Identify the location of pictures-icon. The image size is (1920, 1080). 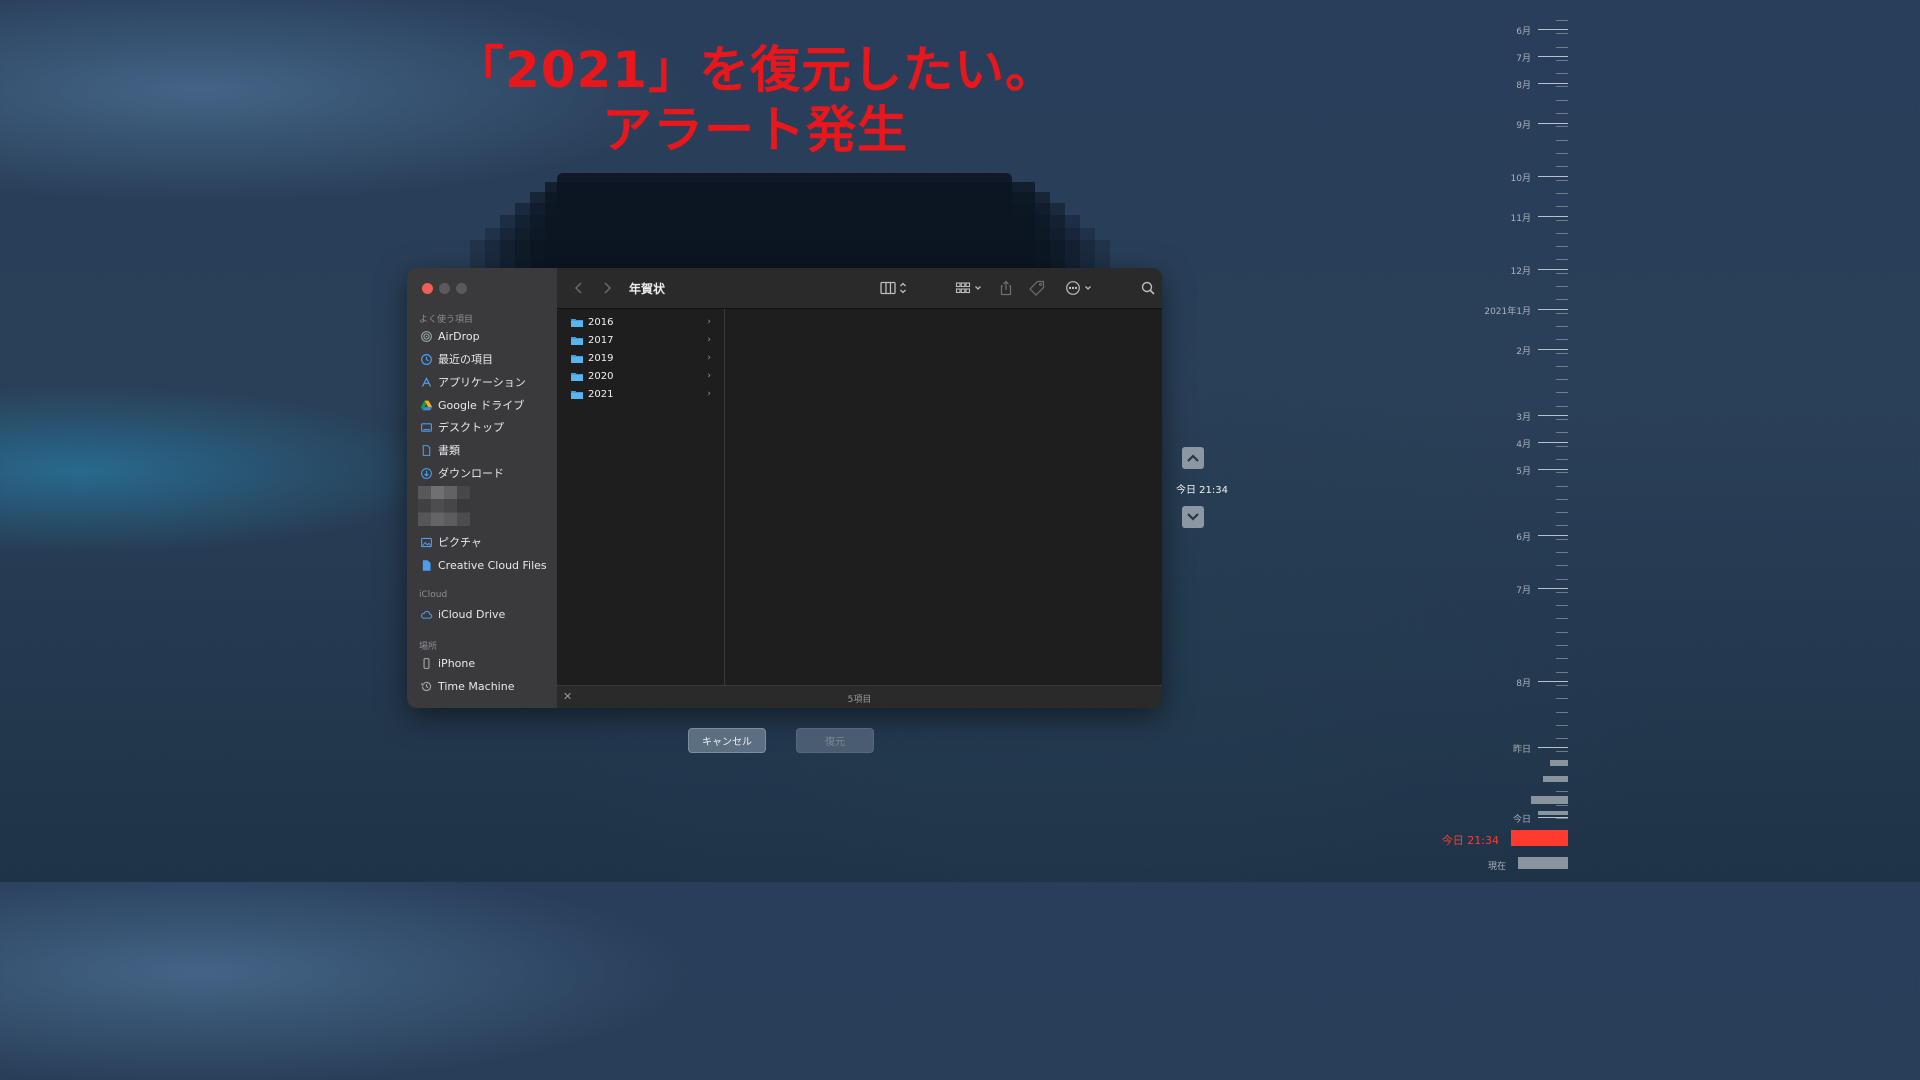
(426, 542).